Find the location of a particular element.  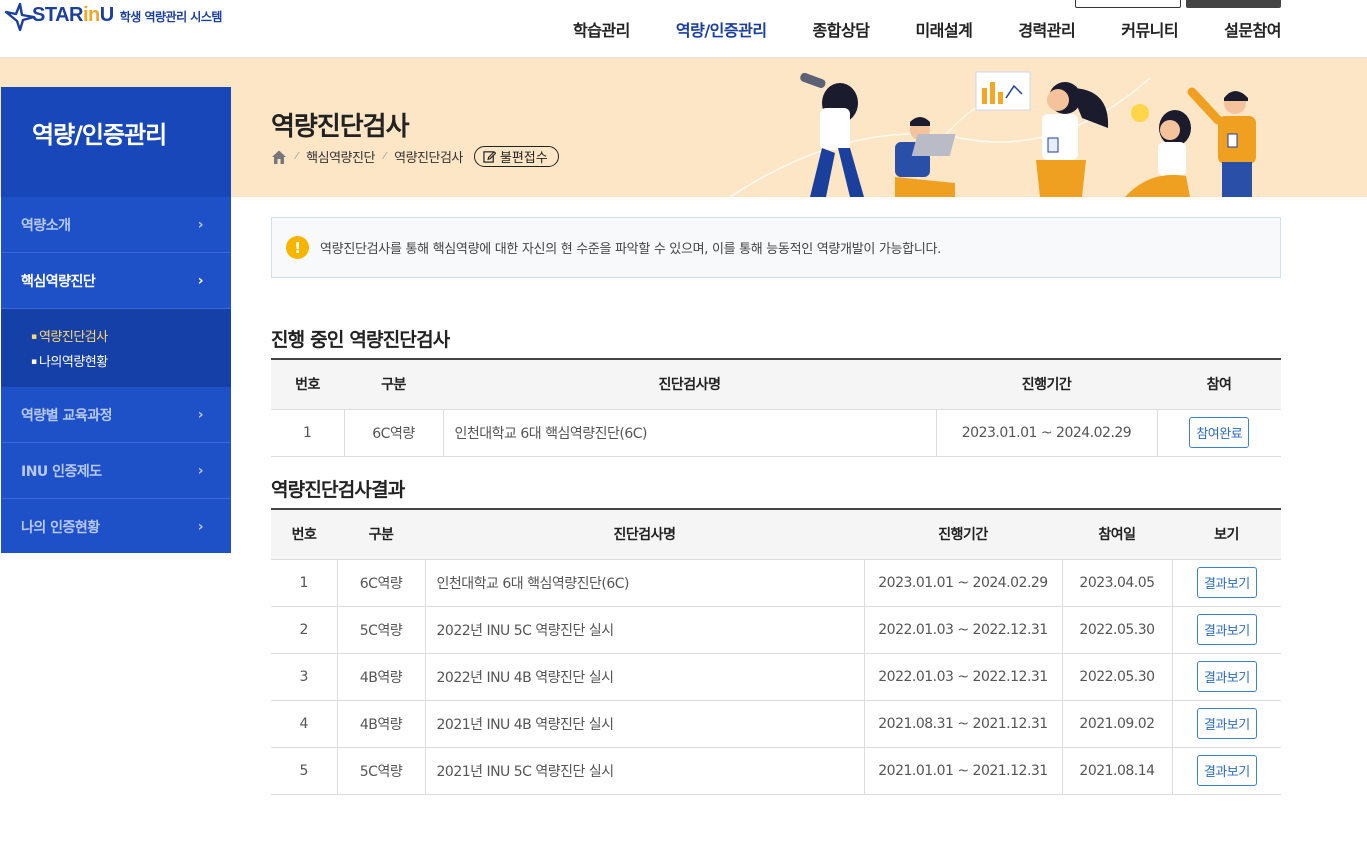

sidebar-item-certification: INU 인증제도 › is located at coordinates (116, 471).